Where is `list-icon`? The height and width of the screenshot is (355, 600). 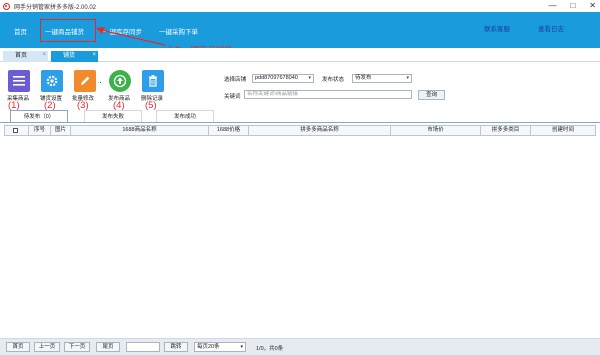 list-icon is located at coordinates (19, 81).